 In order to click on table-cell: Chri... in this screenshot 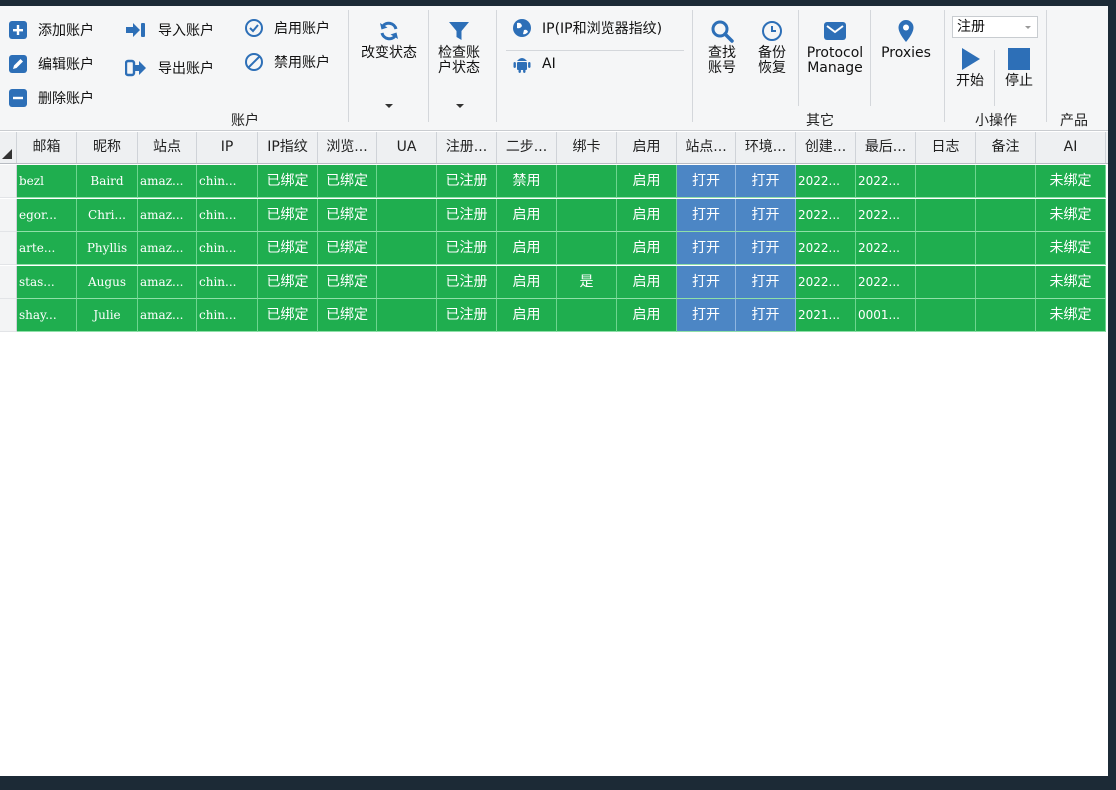, I will do `click(107, 215)`.